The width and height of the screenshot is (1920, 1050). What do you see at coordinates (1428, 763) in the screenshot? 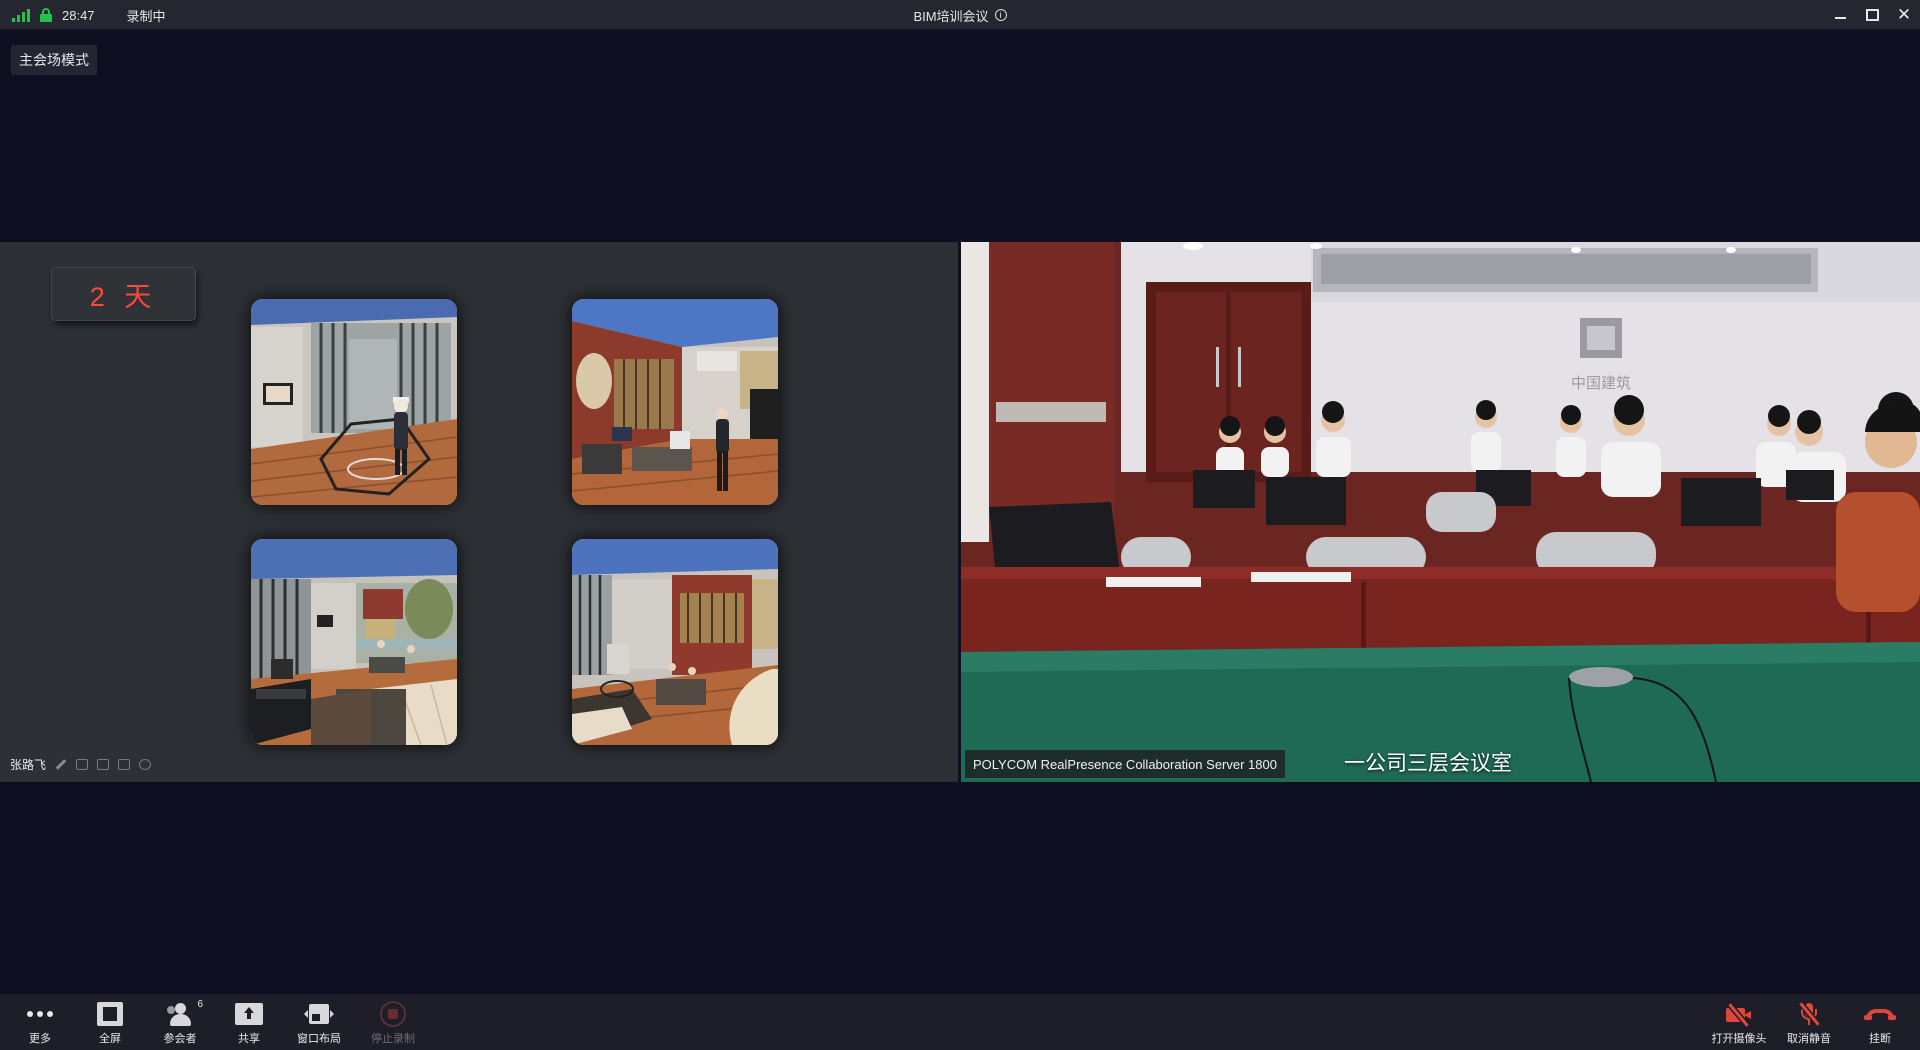
I see `room-name: 一公司三层会议室` at bounding box center [1428, 763].